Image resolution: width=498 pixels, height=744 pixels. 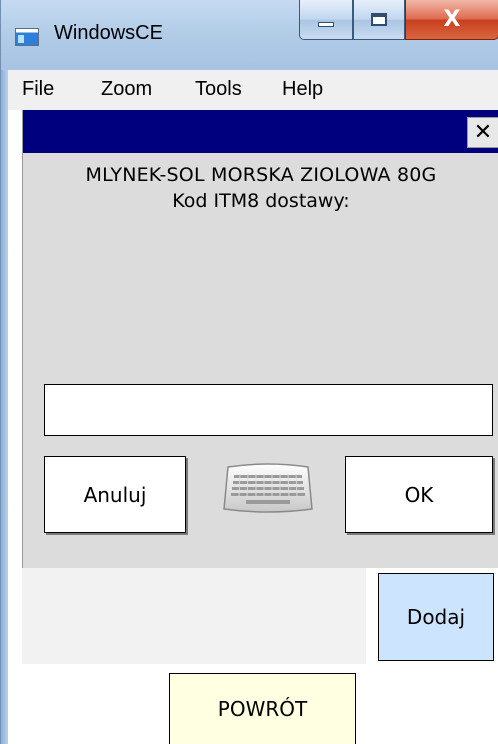 I want to click on caption-buttons: X, so click(x=398, y=21).